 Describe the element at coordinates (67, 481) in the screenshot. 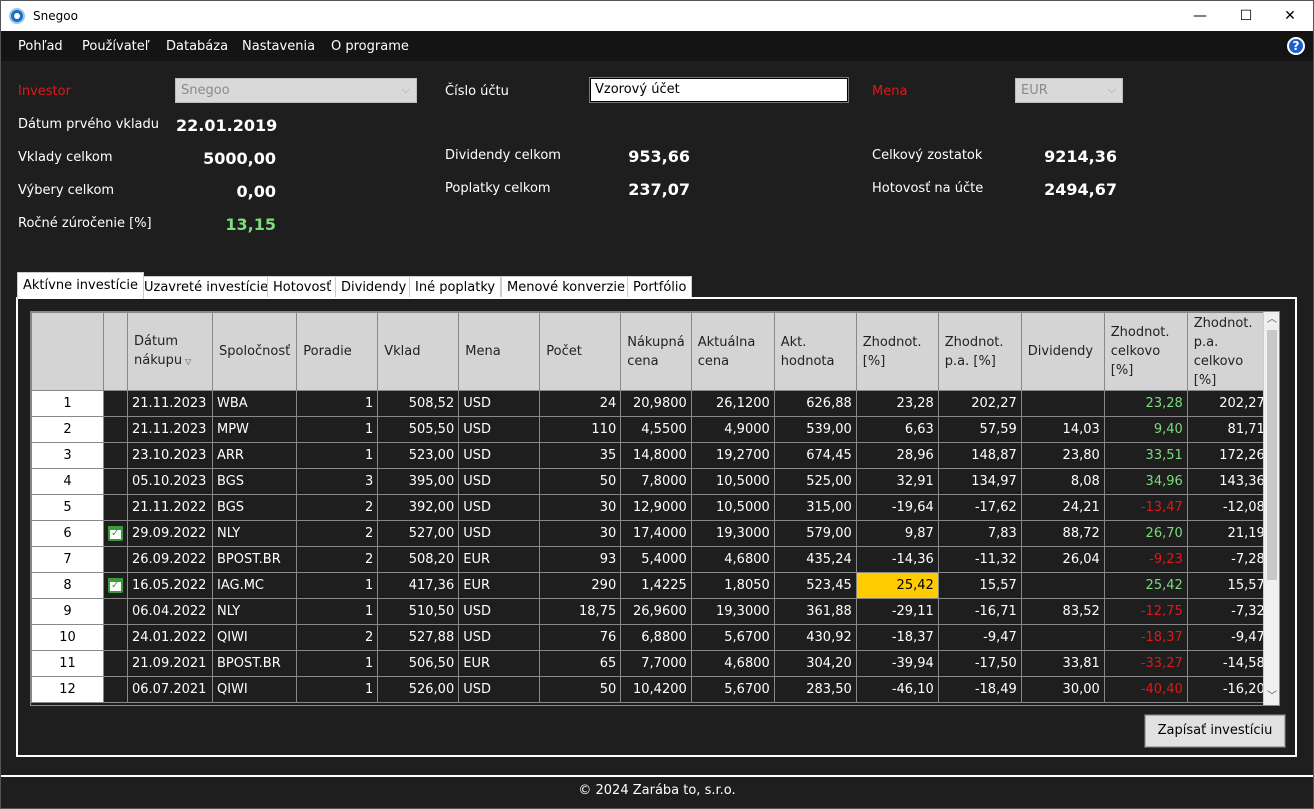

I see `row-number: 4` at that location.